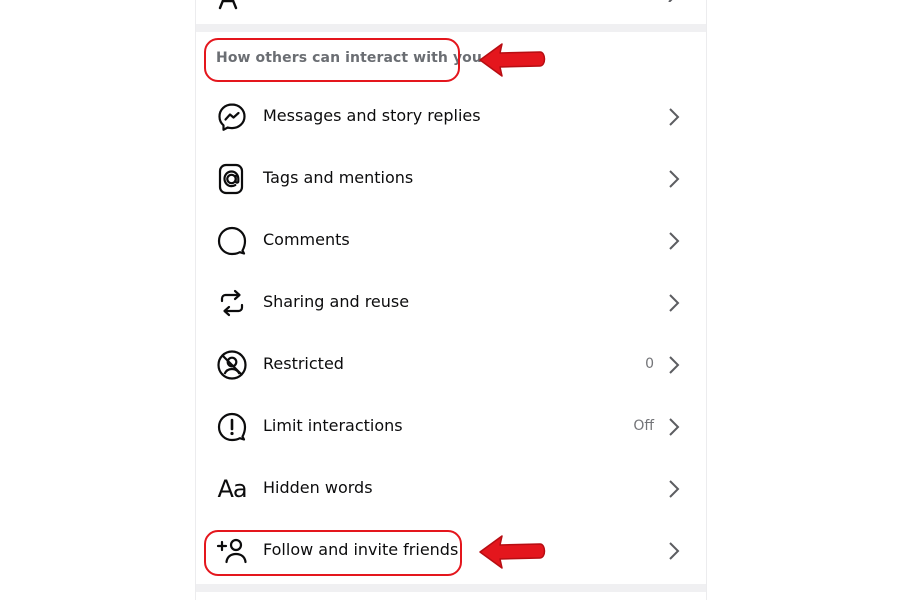 Image resolution: width=900 pixels, height=600 pixels. What do you see at coordinates (451, 12) in the screenshot?
I see `previous-section-card` at bounding box center [451, 12].